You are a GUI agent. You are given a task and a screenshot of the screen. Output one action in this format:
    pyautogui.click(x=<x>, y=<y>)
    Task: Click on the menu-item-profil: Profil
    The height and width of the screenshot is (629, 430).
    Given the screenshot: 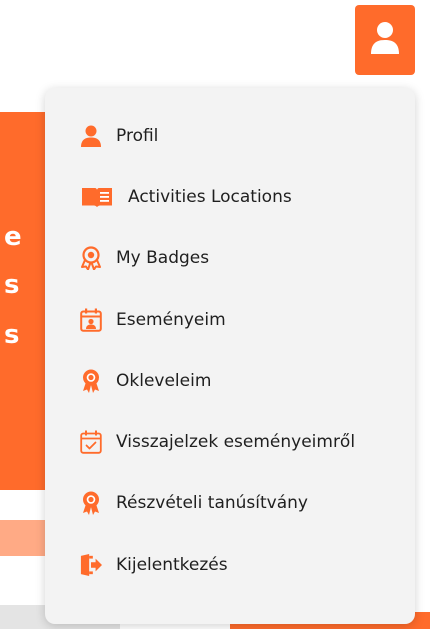 What is the action you would take?
    pyautogui.click(x=230, y=135)
    